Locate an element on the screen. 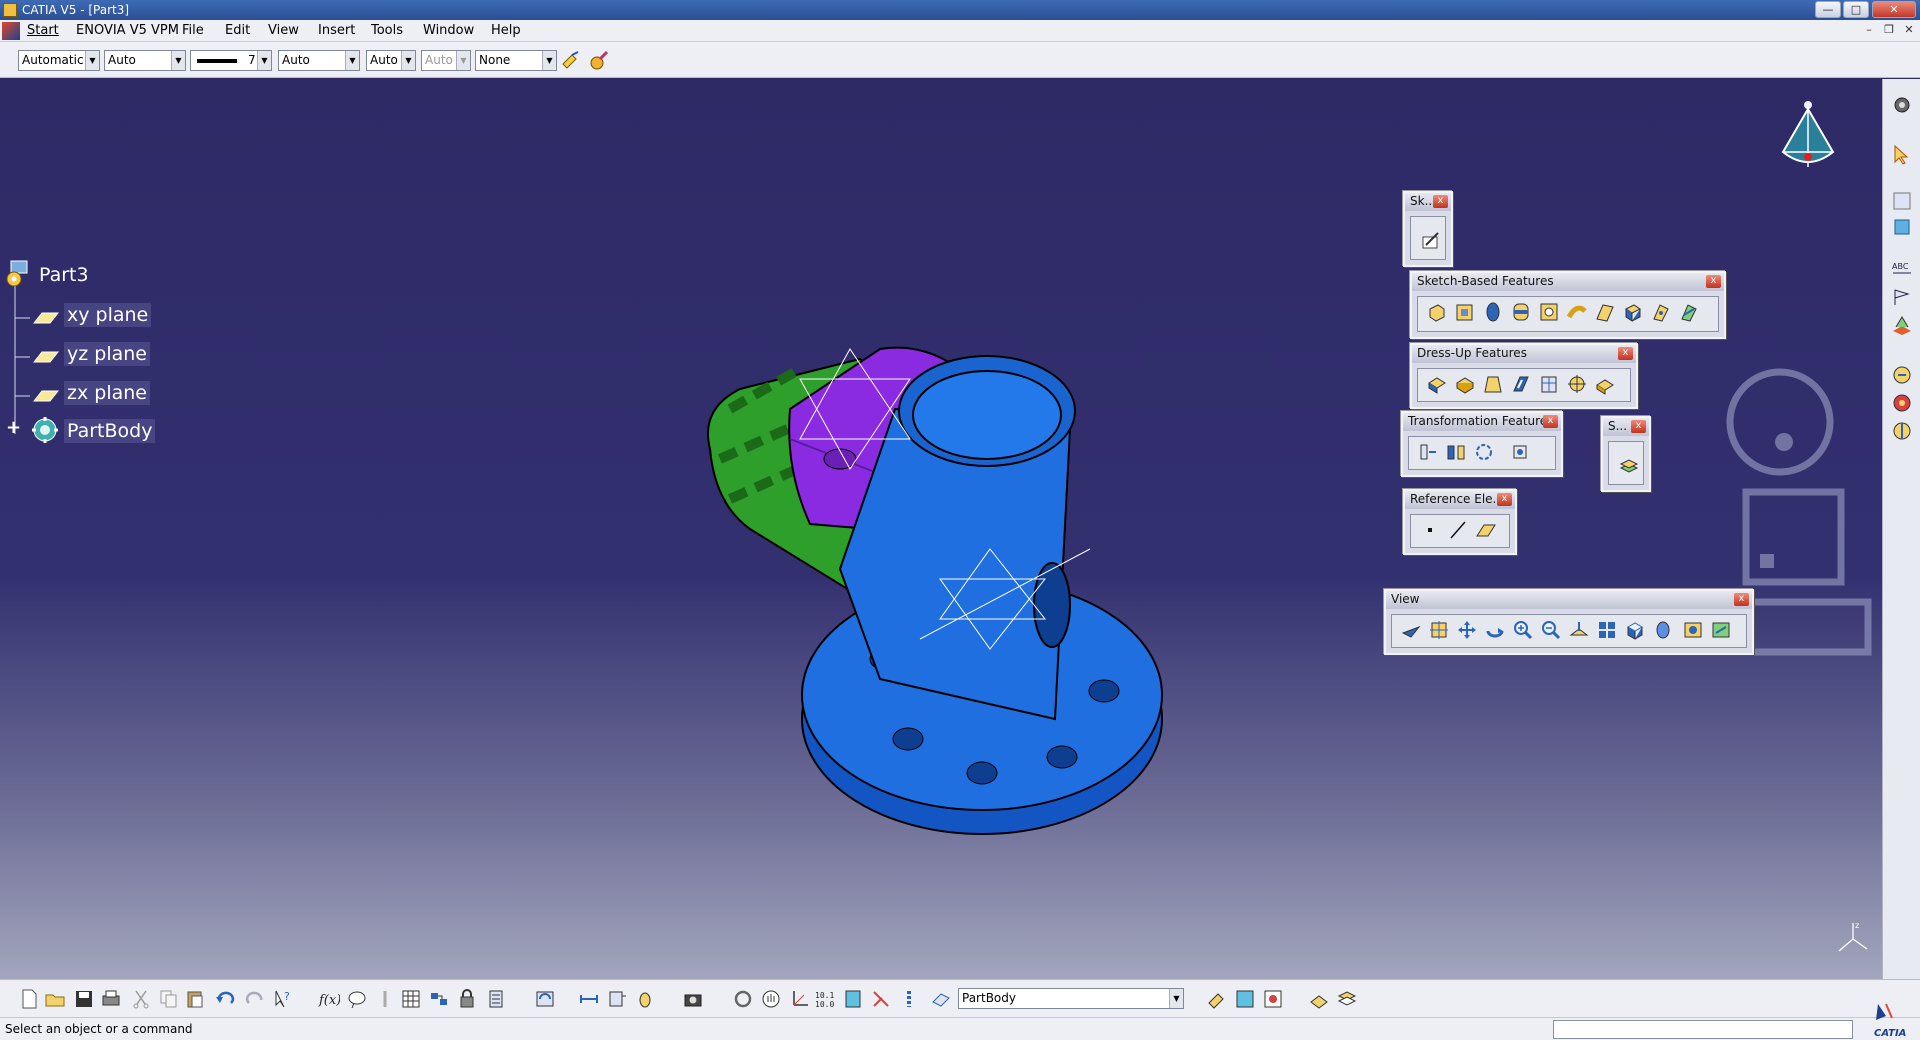  hole-icon is located at coordinates (1549, 312).